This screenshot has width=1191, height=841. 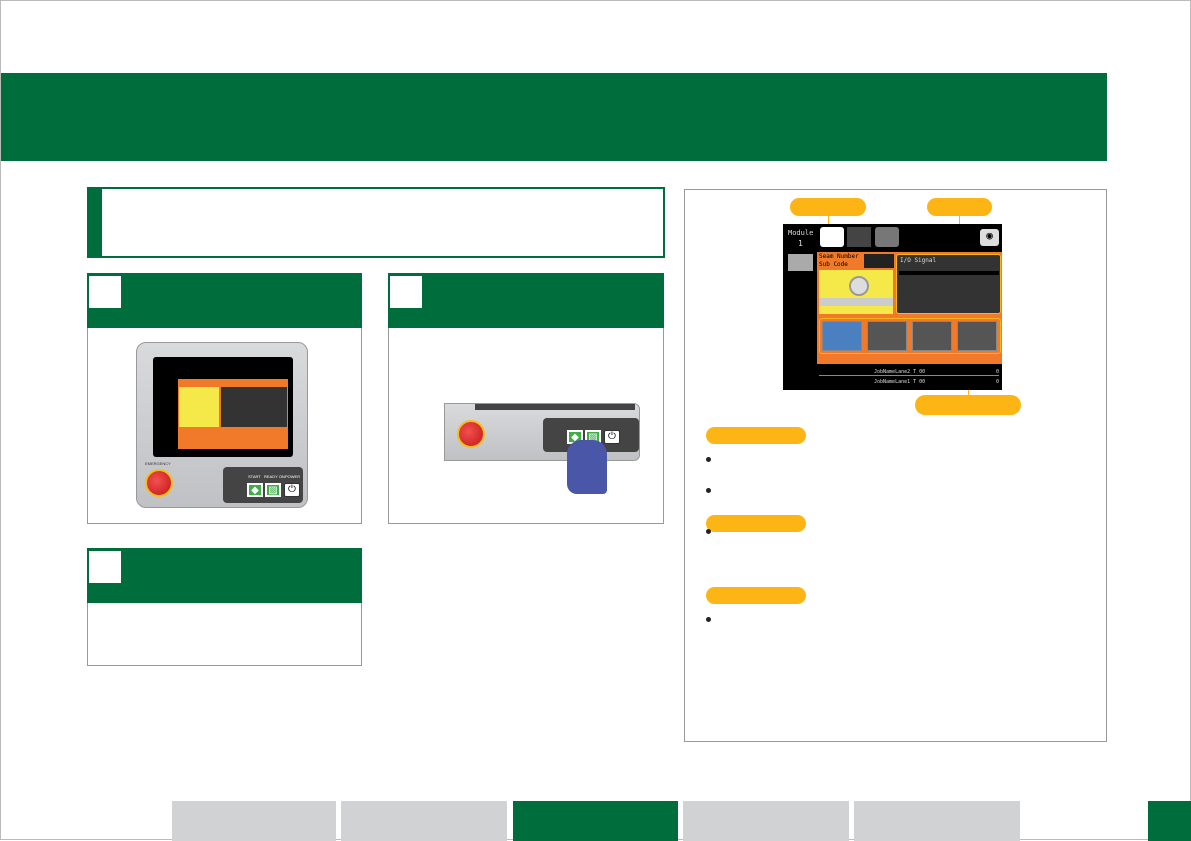 What do you see at coordinates (800, 243) in the screenshot?
I see `module-number: 1` at bounding box center [800, 243].